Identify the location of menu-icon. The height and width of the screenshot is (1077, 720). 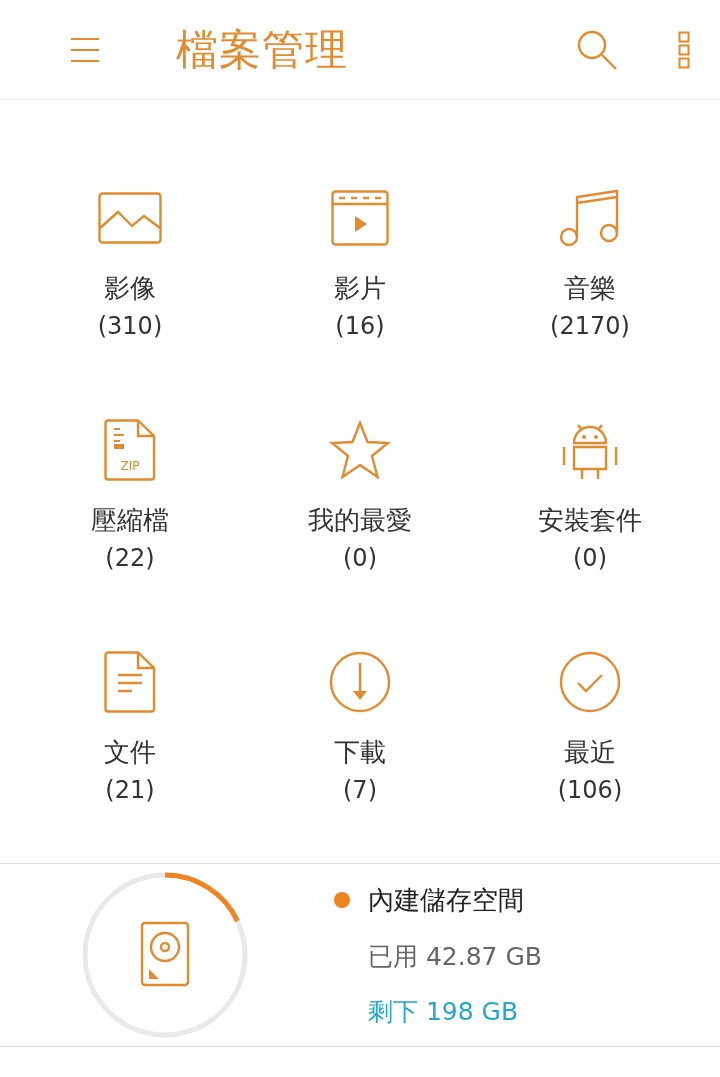
(85, 49).